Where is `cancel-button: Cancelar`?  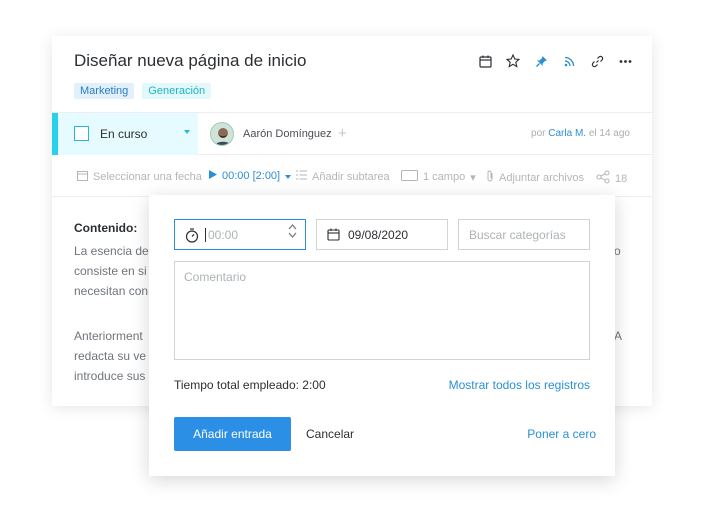
cancel-button: Cancelar is located at coordinates (330, 434).